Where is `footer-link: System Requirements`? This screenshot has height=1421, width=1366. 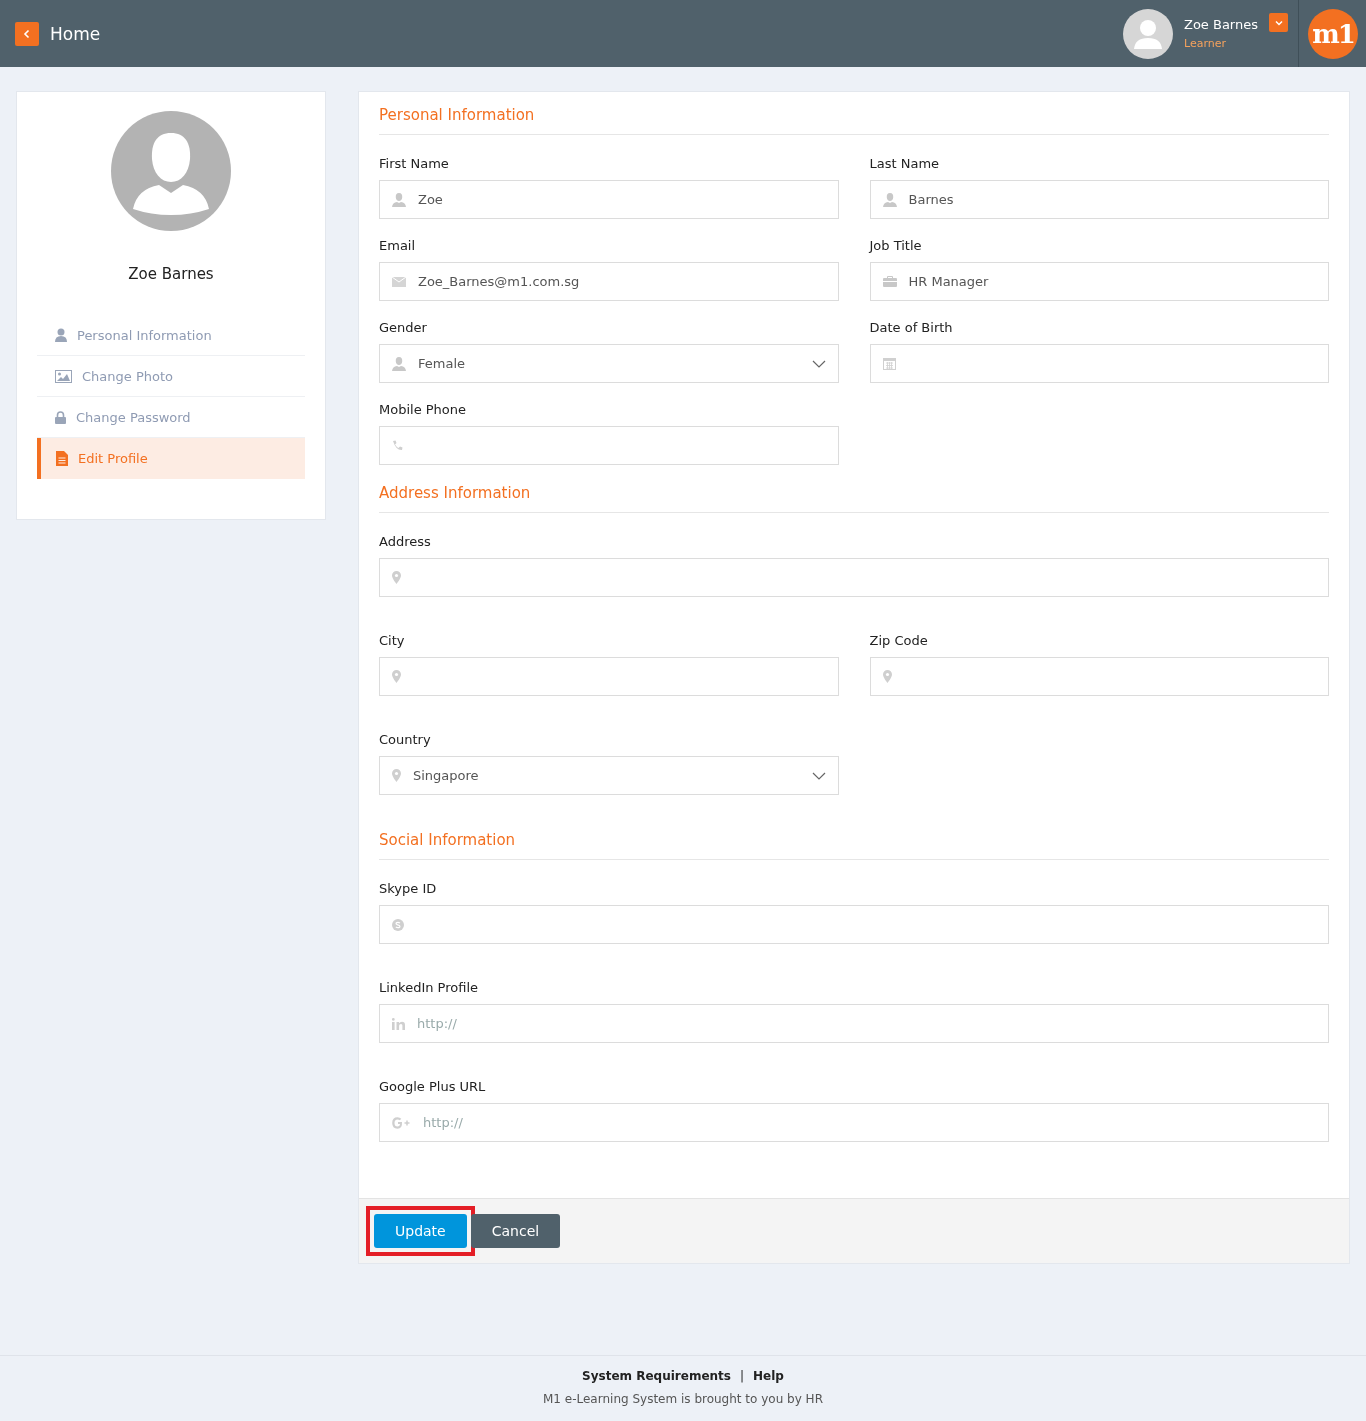
footer-link: System Requirements is located at coordinates (656, 1376).